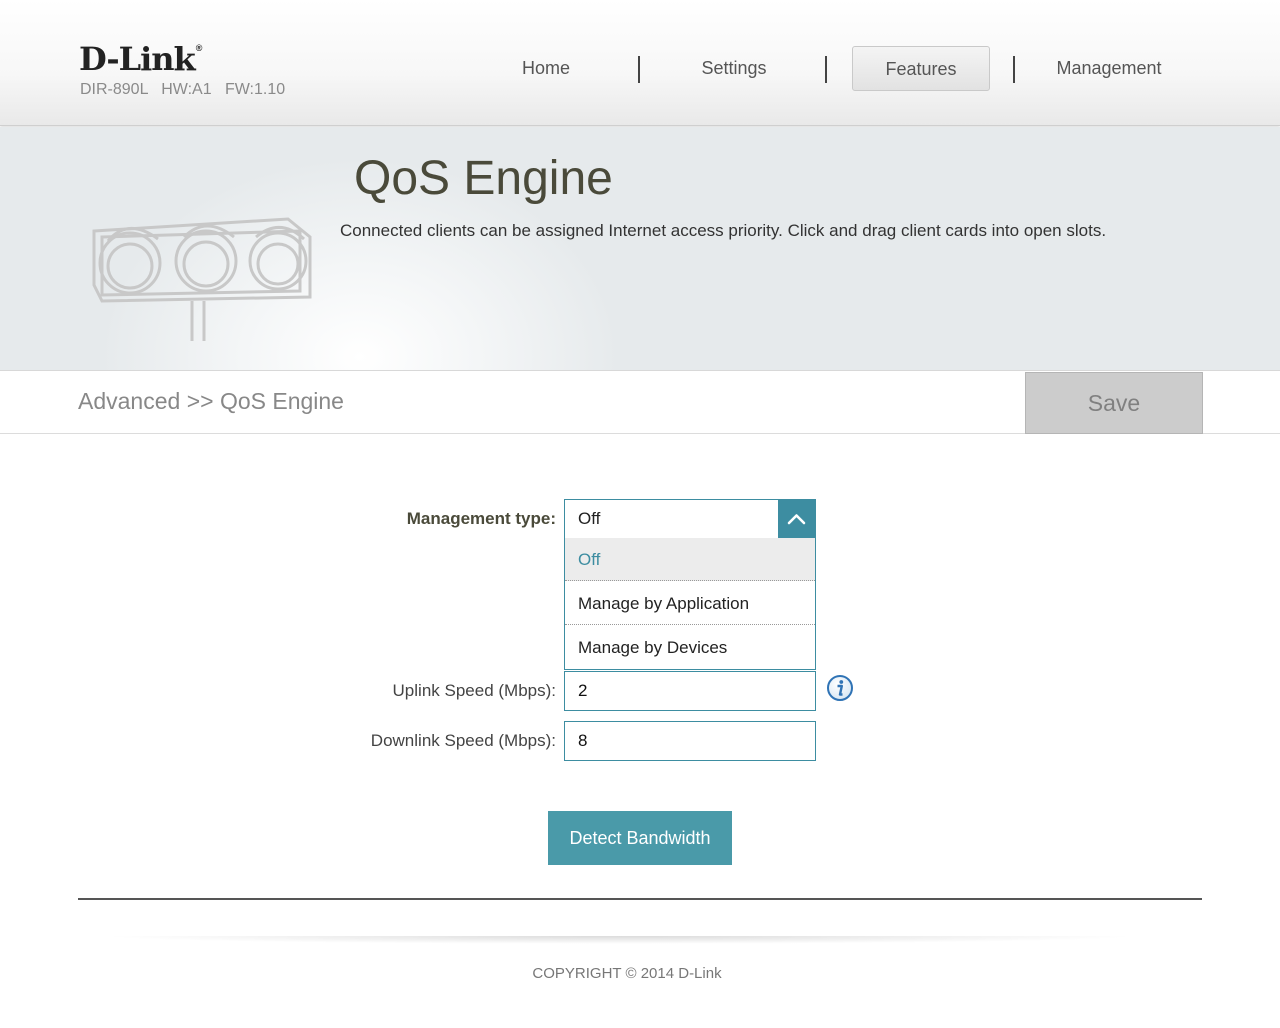  What do you see at coordinates (483, 178) in the screenshot?
I see `page-title: QoS Engine` at bounding box center [483, 178].